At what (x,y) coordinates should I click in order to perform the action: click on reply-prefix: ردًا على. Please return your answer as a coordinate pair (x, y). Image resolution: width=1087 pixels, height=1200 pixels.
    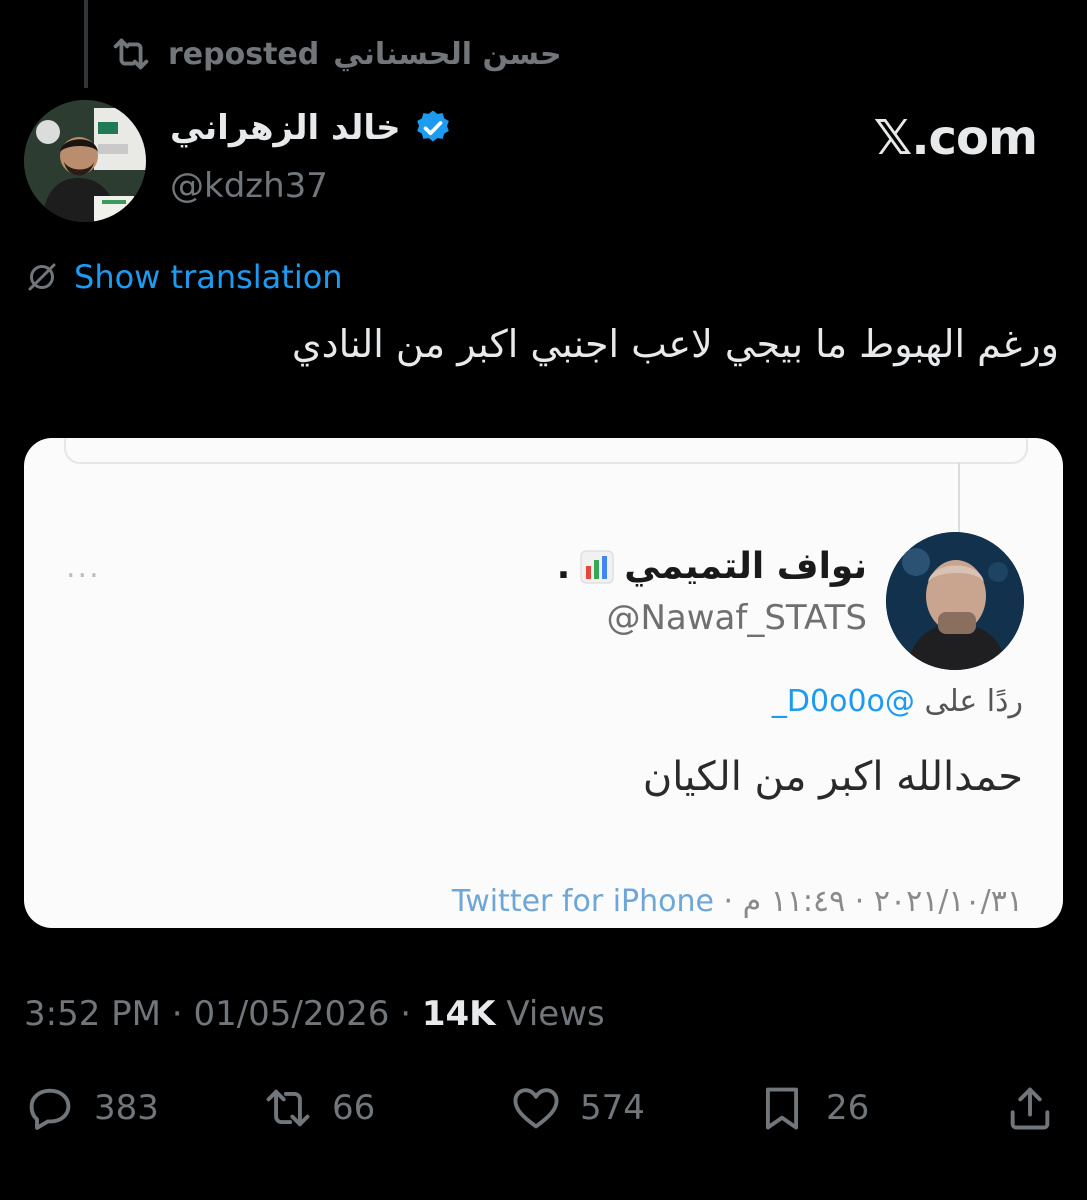
    Looking at the image, I should click on (973, 701).